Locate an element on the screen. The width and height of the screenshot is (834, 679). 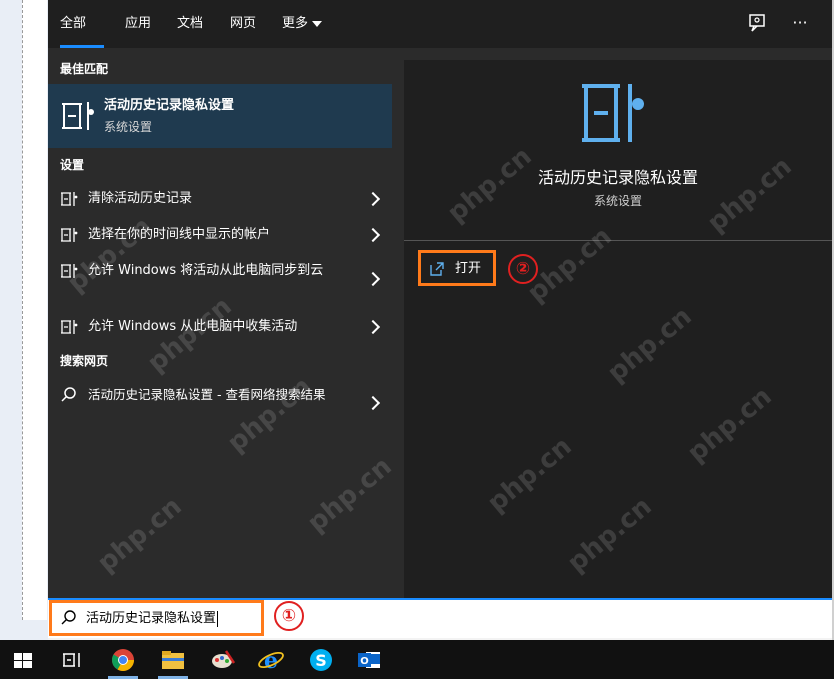
annotation-marker-2: ② is located at coordinates (523, 269).